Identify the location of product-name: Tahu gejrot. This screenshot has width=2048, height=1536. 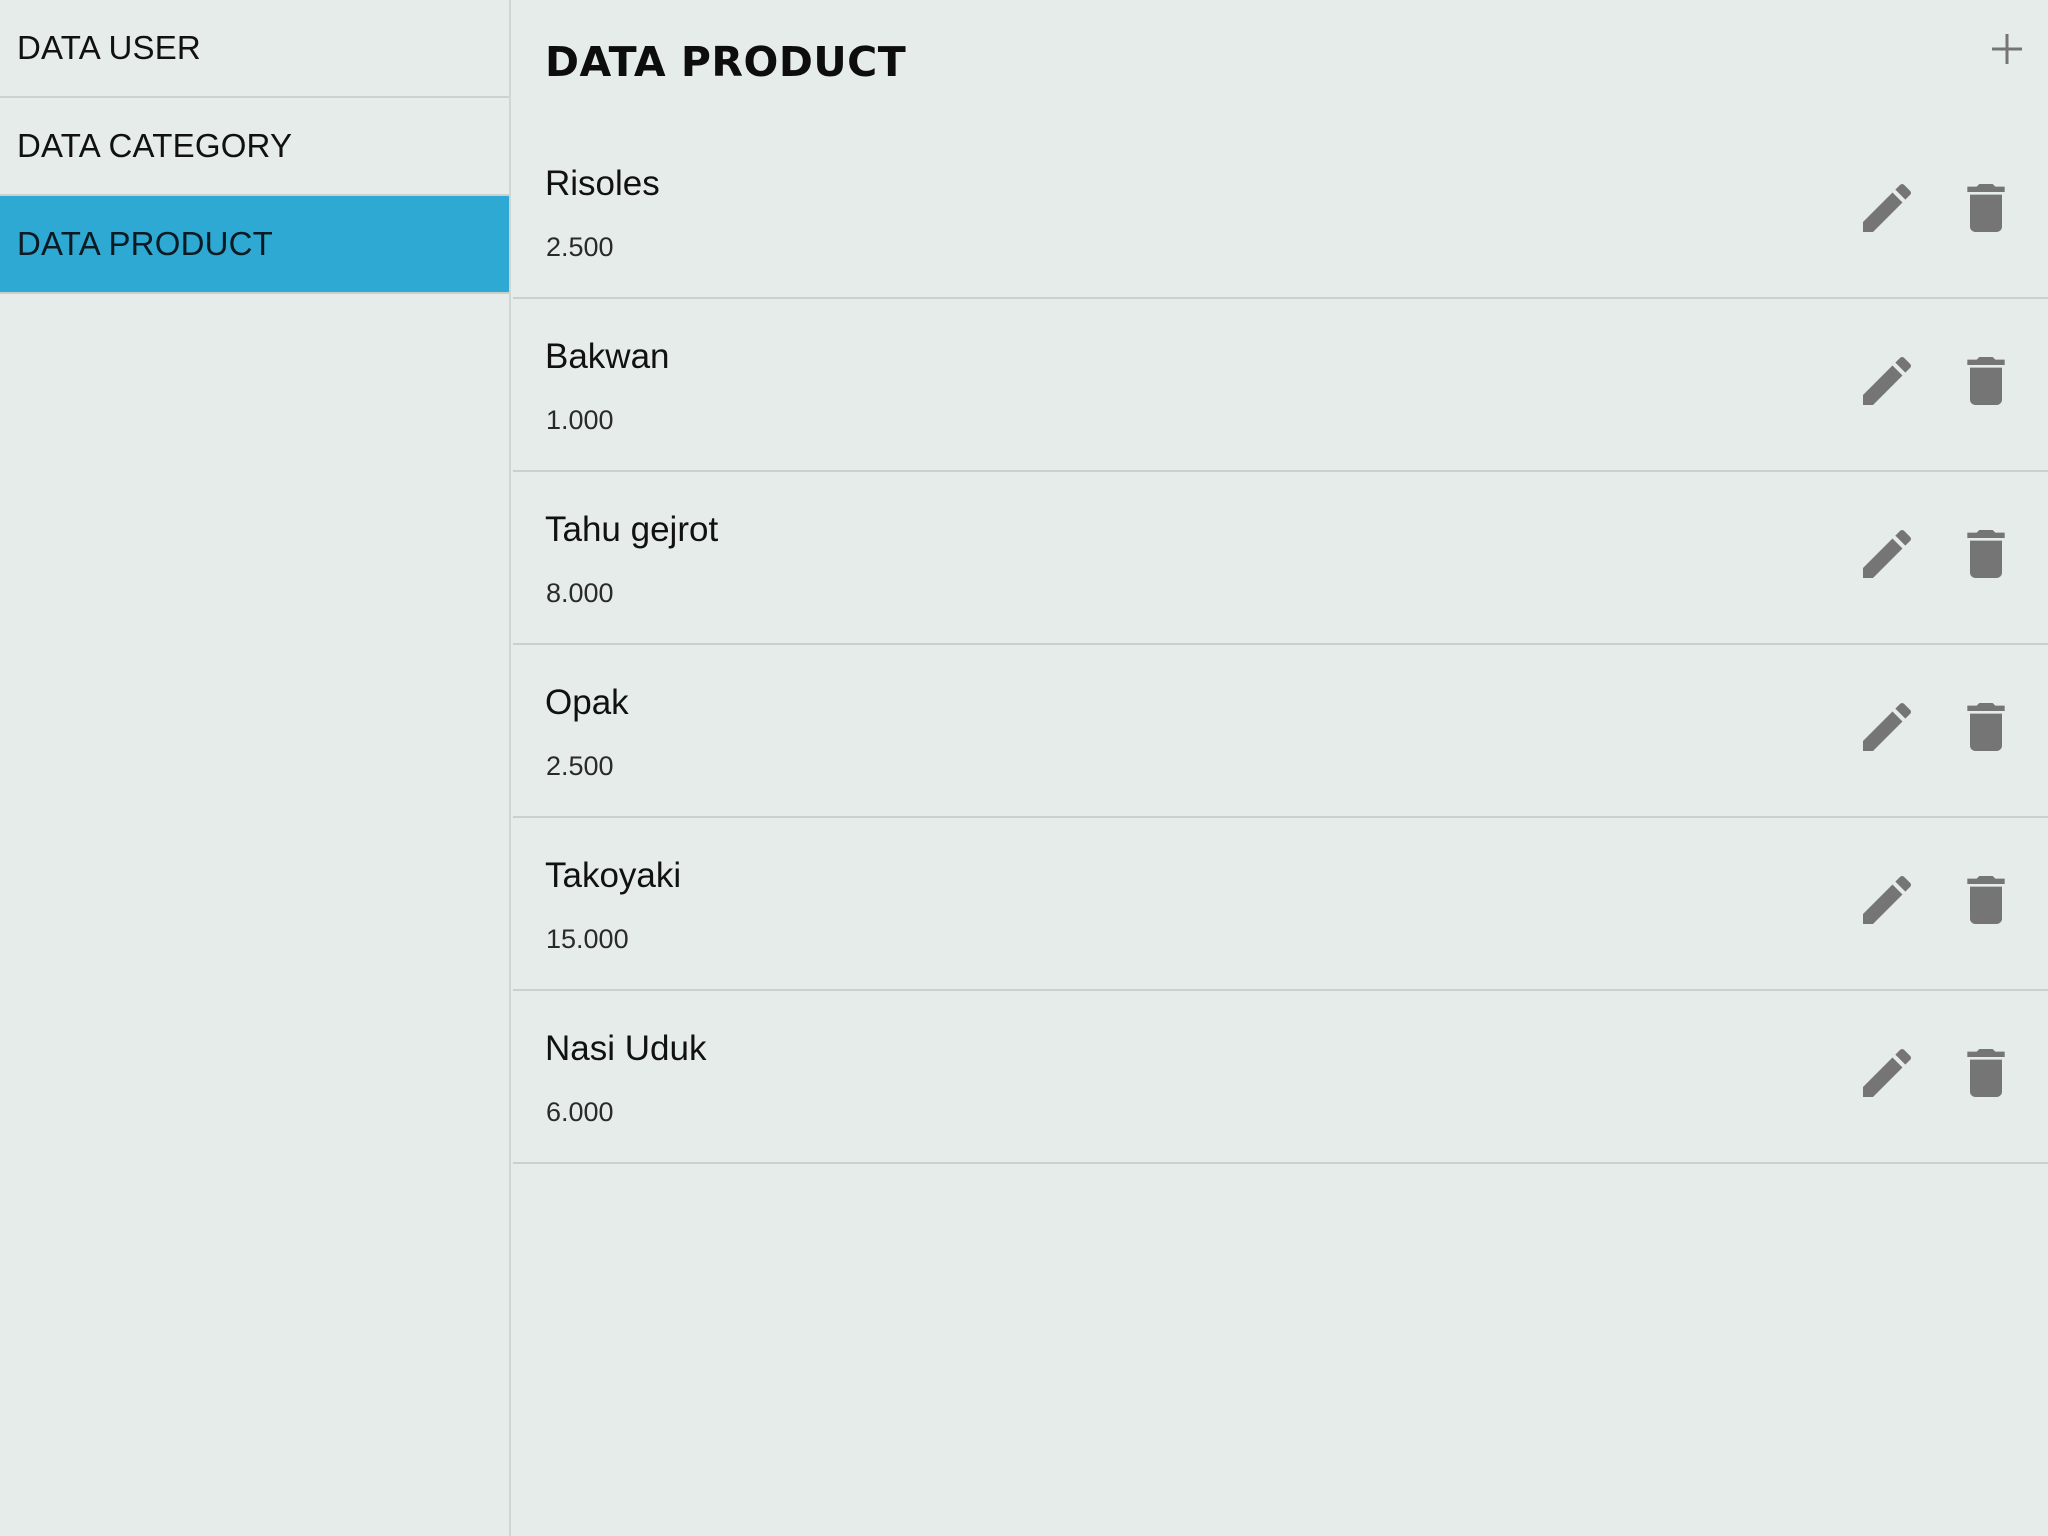
(632, 529).